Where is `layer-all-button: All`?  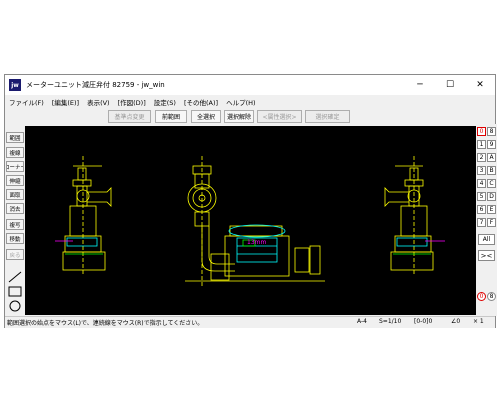 layer-all-button: All is located at coordinates (486, 239).